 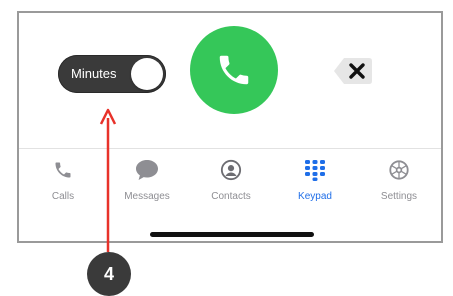 What do you see at coordinates (232, 234) in the screenshot?
I see `home-indicator` at bounding box center [232, 234].